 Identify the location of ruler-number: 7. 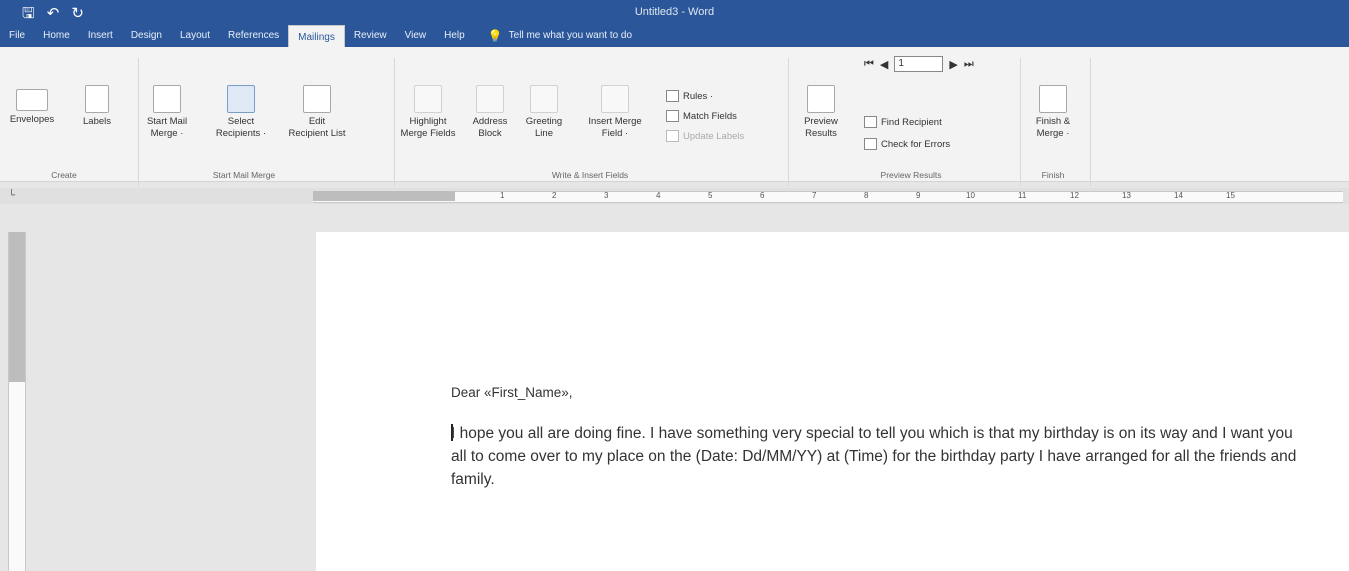
(814, 195).